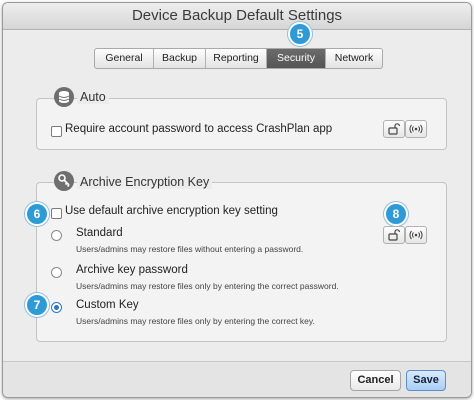 The width and height of the screenshot is (474, 400). Describe the element at coordinates (107, 305) in the screenshot. I see `option-custom-key-label: Custom Key` at that location.